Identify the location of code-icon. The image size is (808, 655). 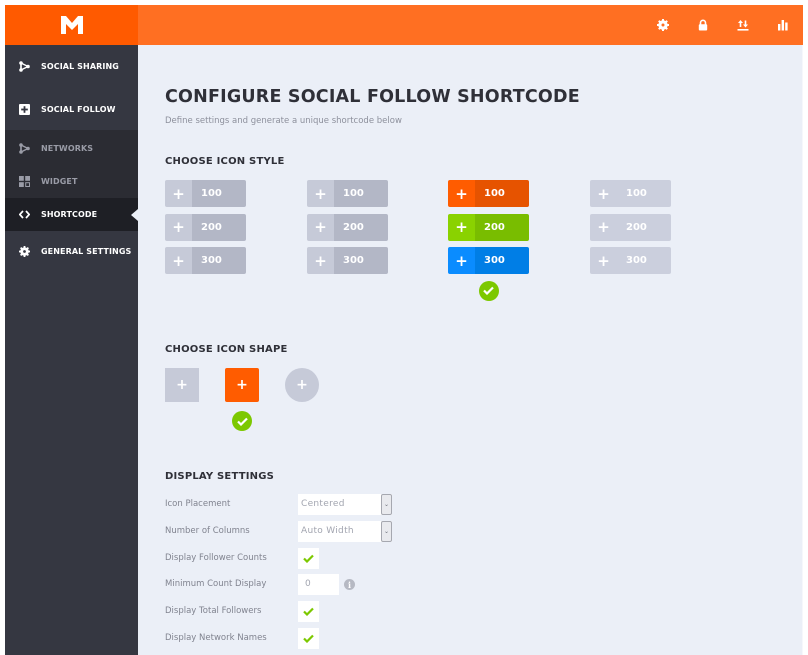
(24, 214).